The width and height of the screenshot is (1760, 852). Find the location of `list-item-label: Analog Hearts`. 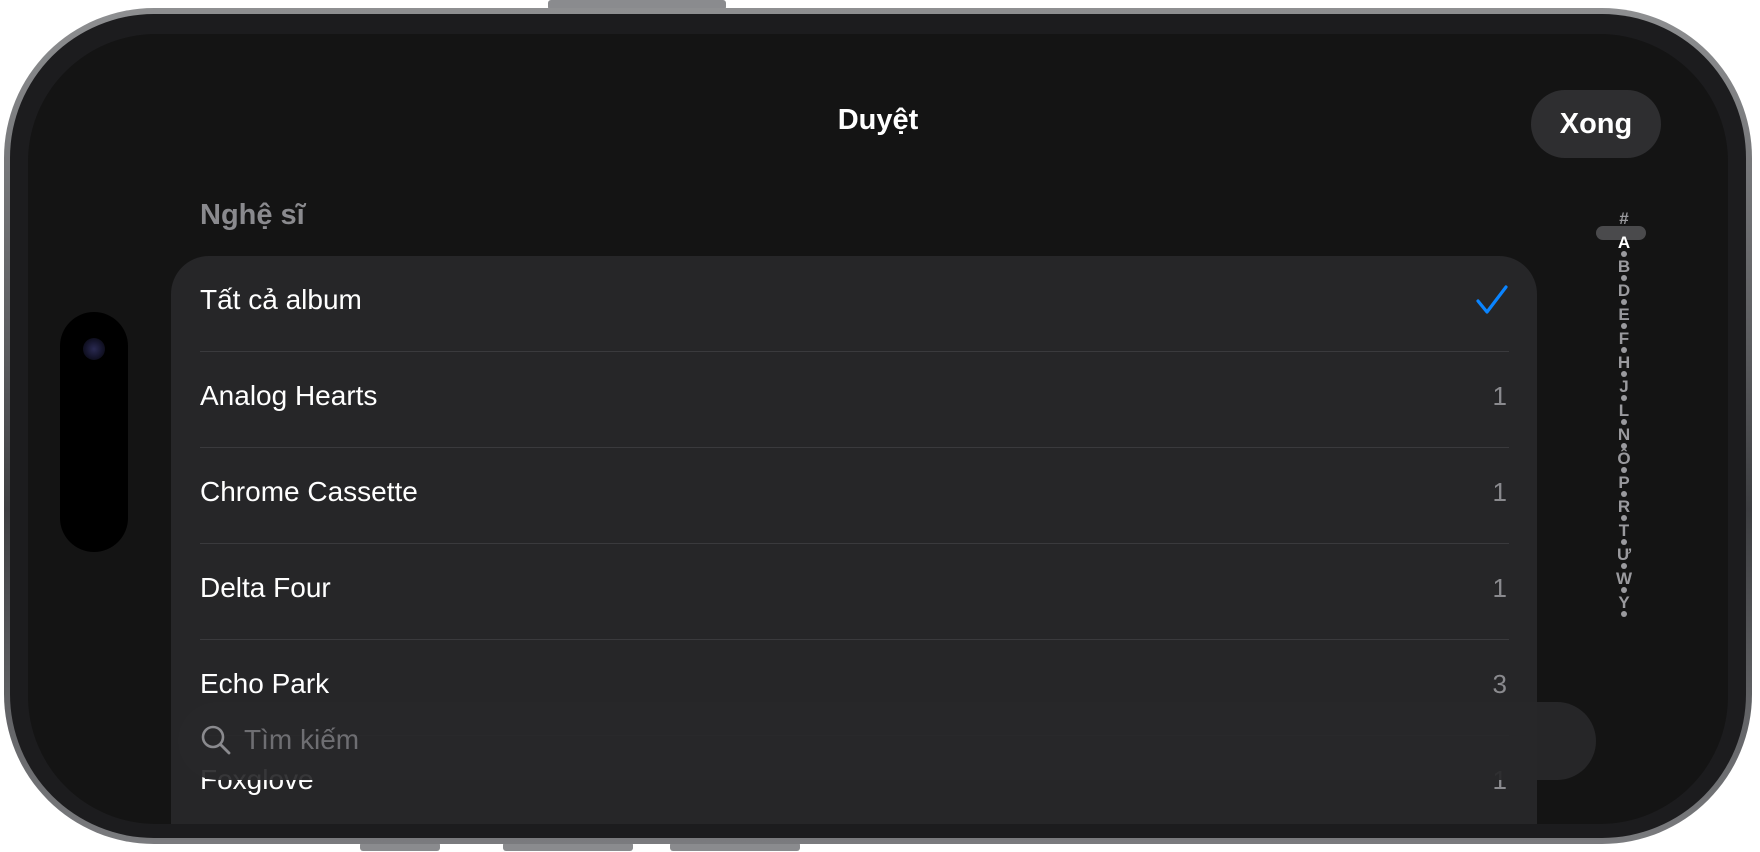

list-item-label: Analog Hearts is located at coordinates (289, 395).